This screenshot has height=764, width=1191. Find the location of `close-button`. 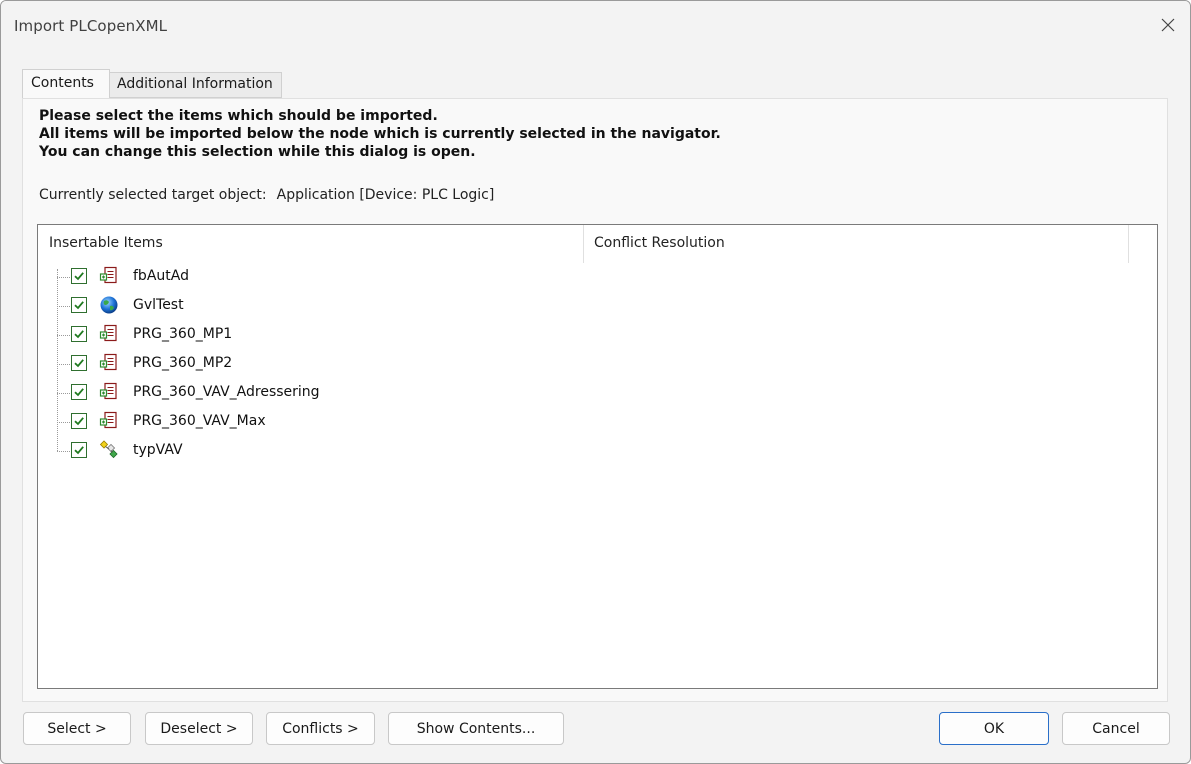

close-button is located at coordinates (1168, 25).